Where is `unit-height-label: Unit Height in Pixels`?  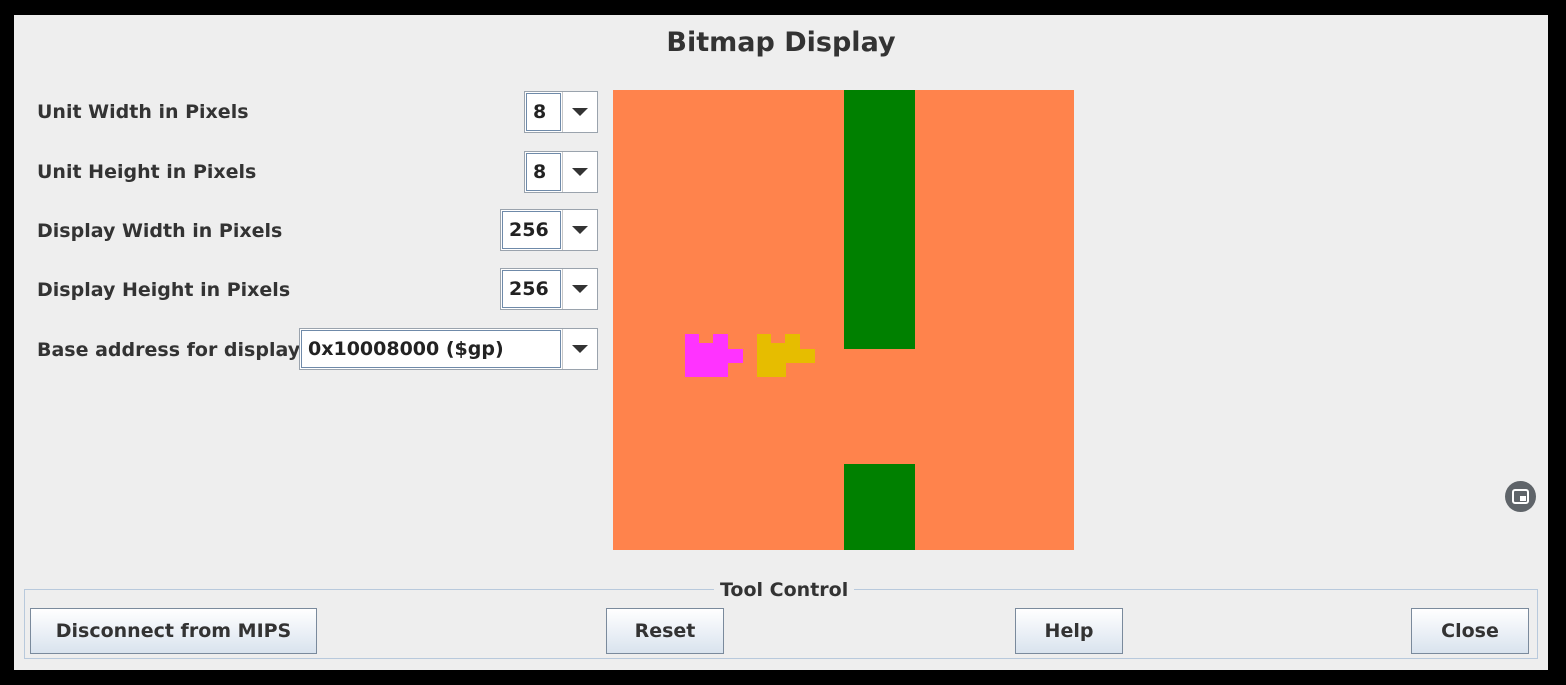
unit-height-label: Unit Height in Pixels is located at coordinates (147, 172).